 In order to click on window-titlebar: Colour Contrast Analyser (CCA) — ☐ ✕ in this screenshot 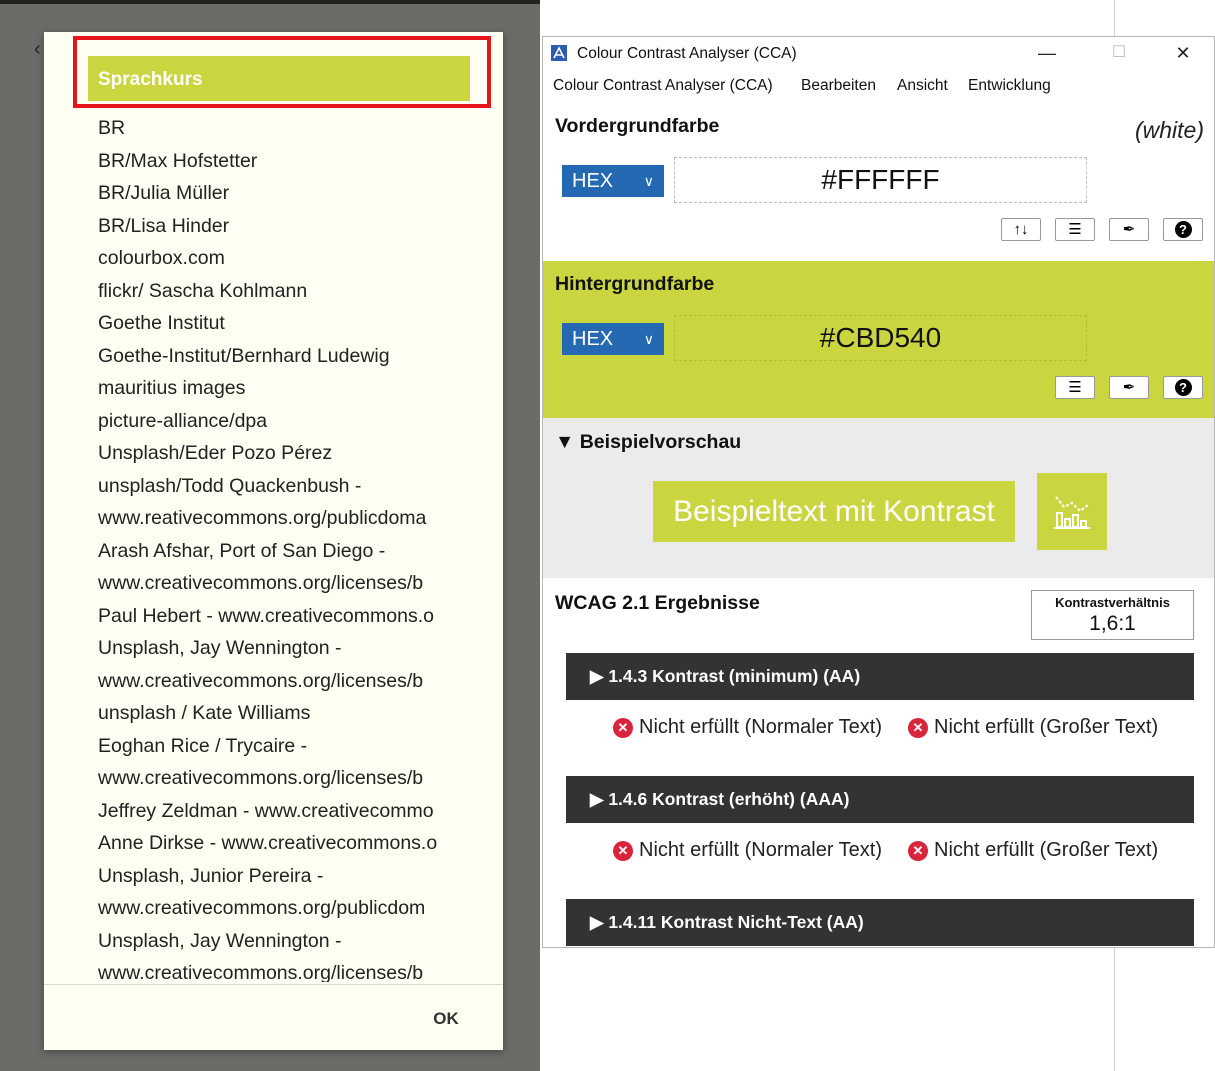, I will do `click(878, 54)`.